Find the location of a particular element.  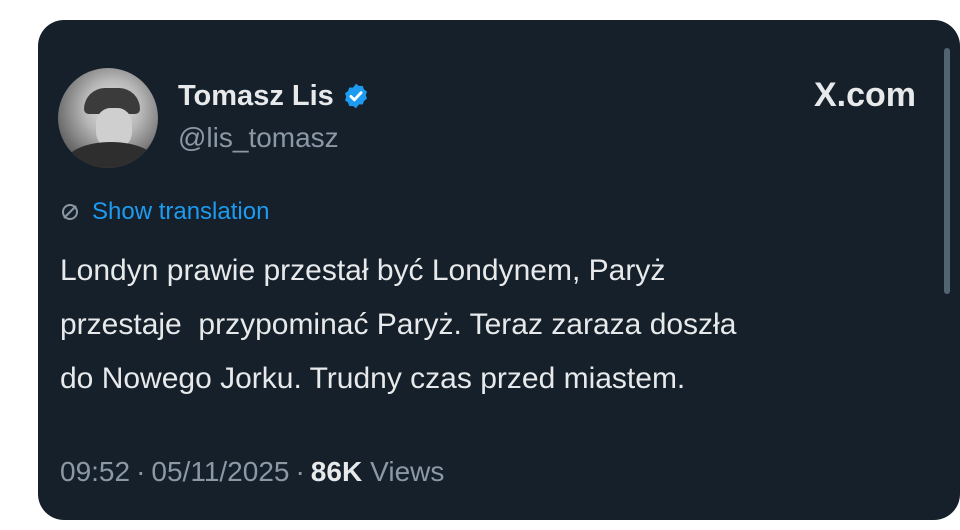

display-name: Tomasz Lis is located at coordinates (256, 96).